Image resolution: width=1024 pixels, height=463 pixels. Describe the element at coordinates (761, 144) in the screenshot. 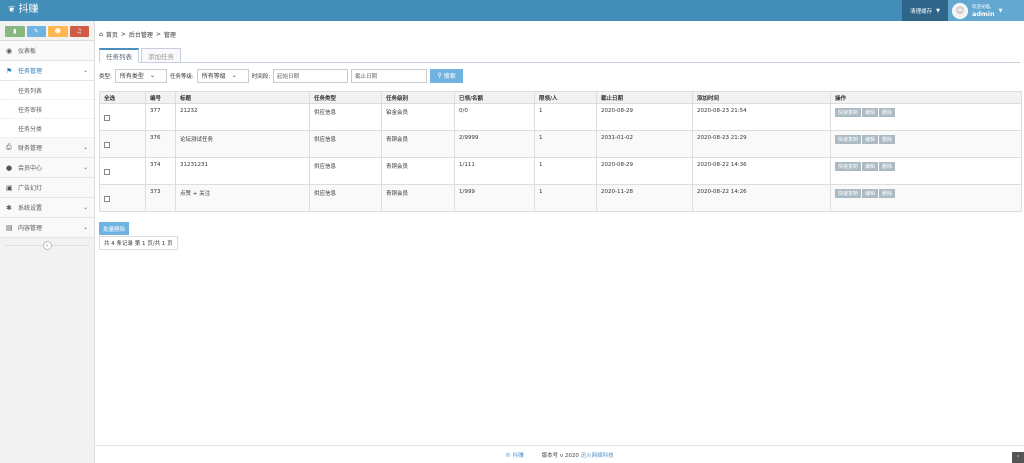

I see `row-added-time: 2020-08-23 21:29` at that location.